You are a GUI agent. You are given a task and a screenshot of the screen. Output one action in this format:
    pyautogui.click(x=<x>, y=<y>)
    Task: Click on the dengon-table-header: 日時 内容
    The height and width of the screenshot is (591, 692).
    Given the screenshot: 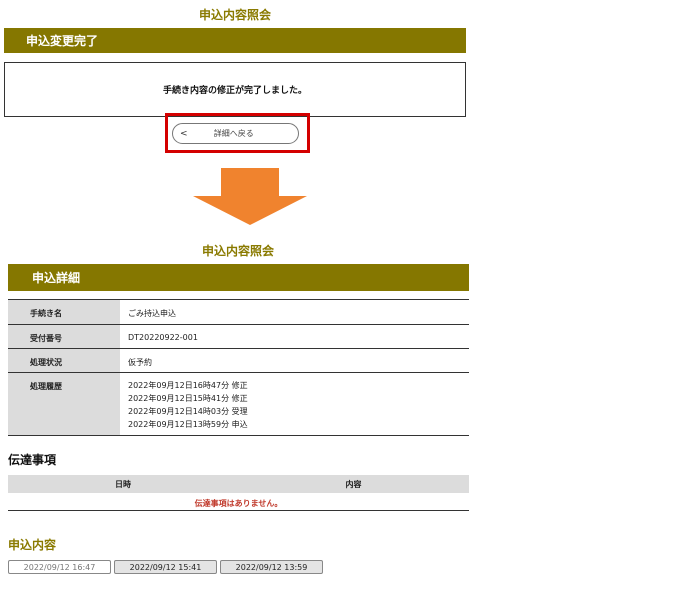 What is the action you would take?
    pyautogui.click(x=238, y=484)
    